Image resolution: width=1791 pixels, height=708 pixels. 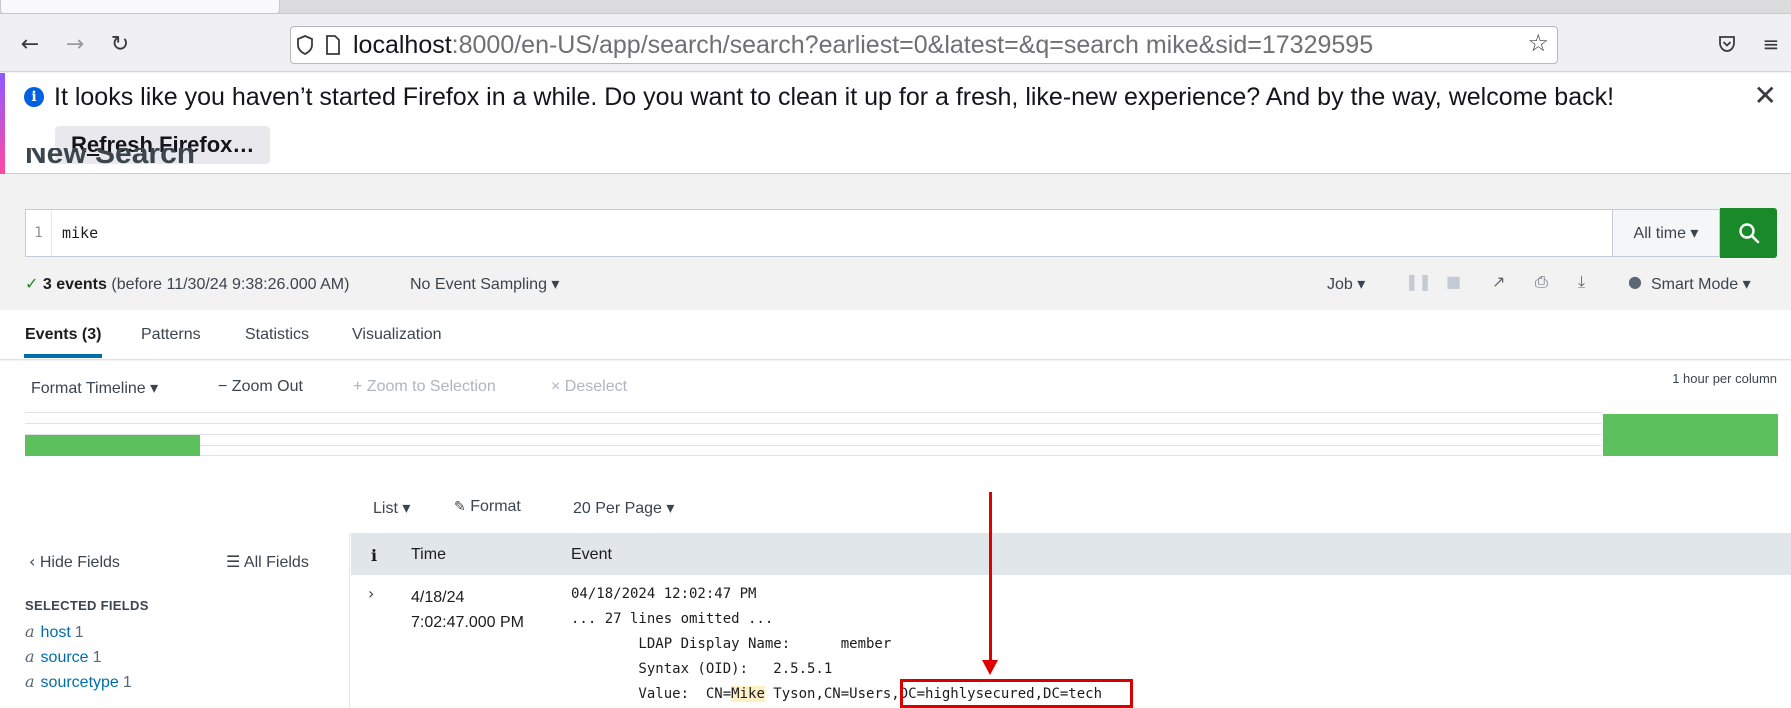 What do you see at coordinates (110, 159) in the screenshot?
I see `page-title: New Search` at bounding box center [110, 159].